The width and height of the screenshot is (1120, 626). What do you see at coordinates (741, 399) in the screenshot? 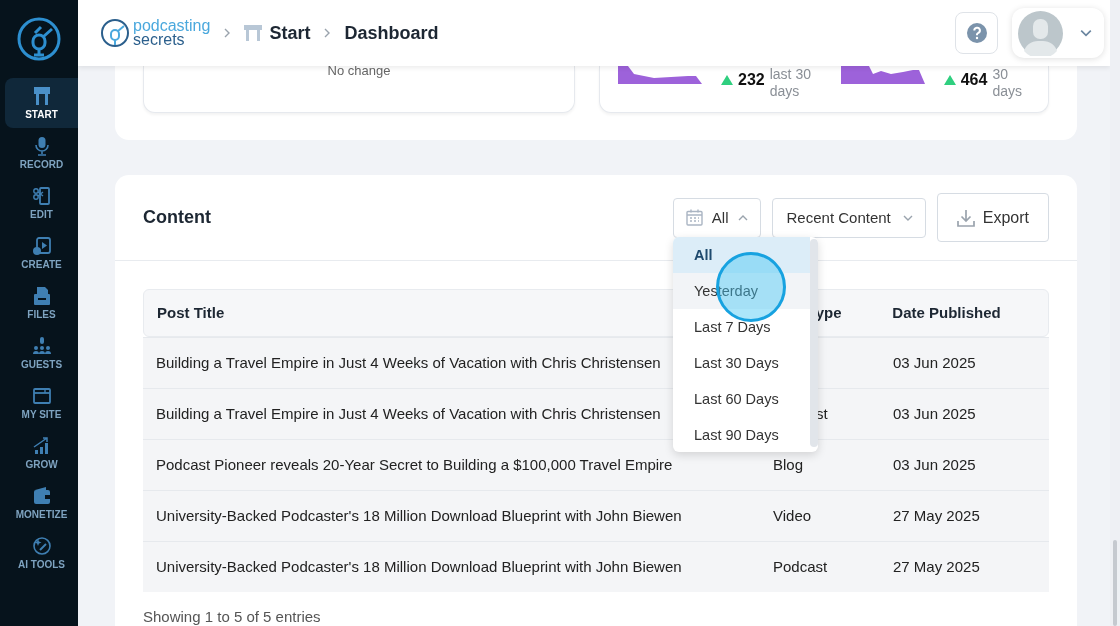
I see `dropdown-option: Last 60 Days` at bounding box center [741, 399].